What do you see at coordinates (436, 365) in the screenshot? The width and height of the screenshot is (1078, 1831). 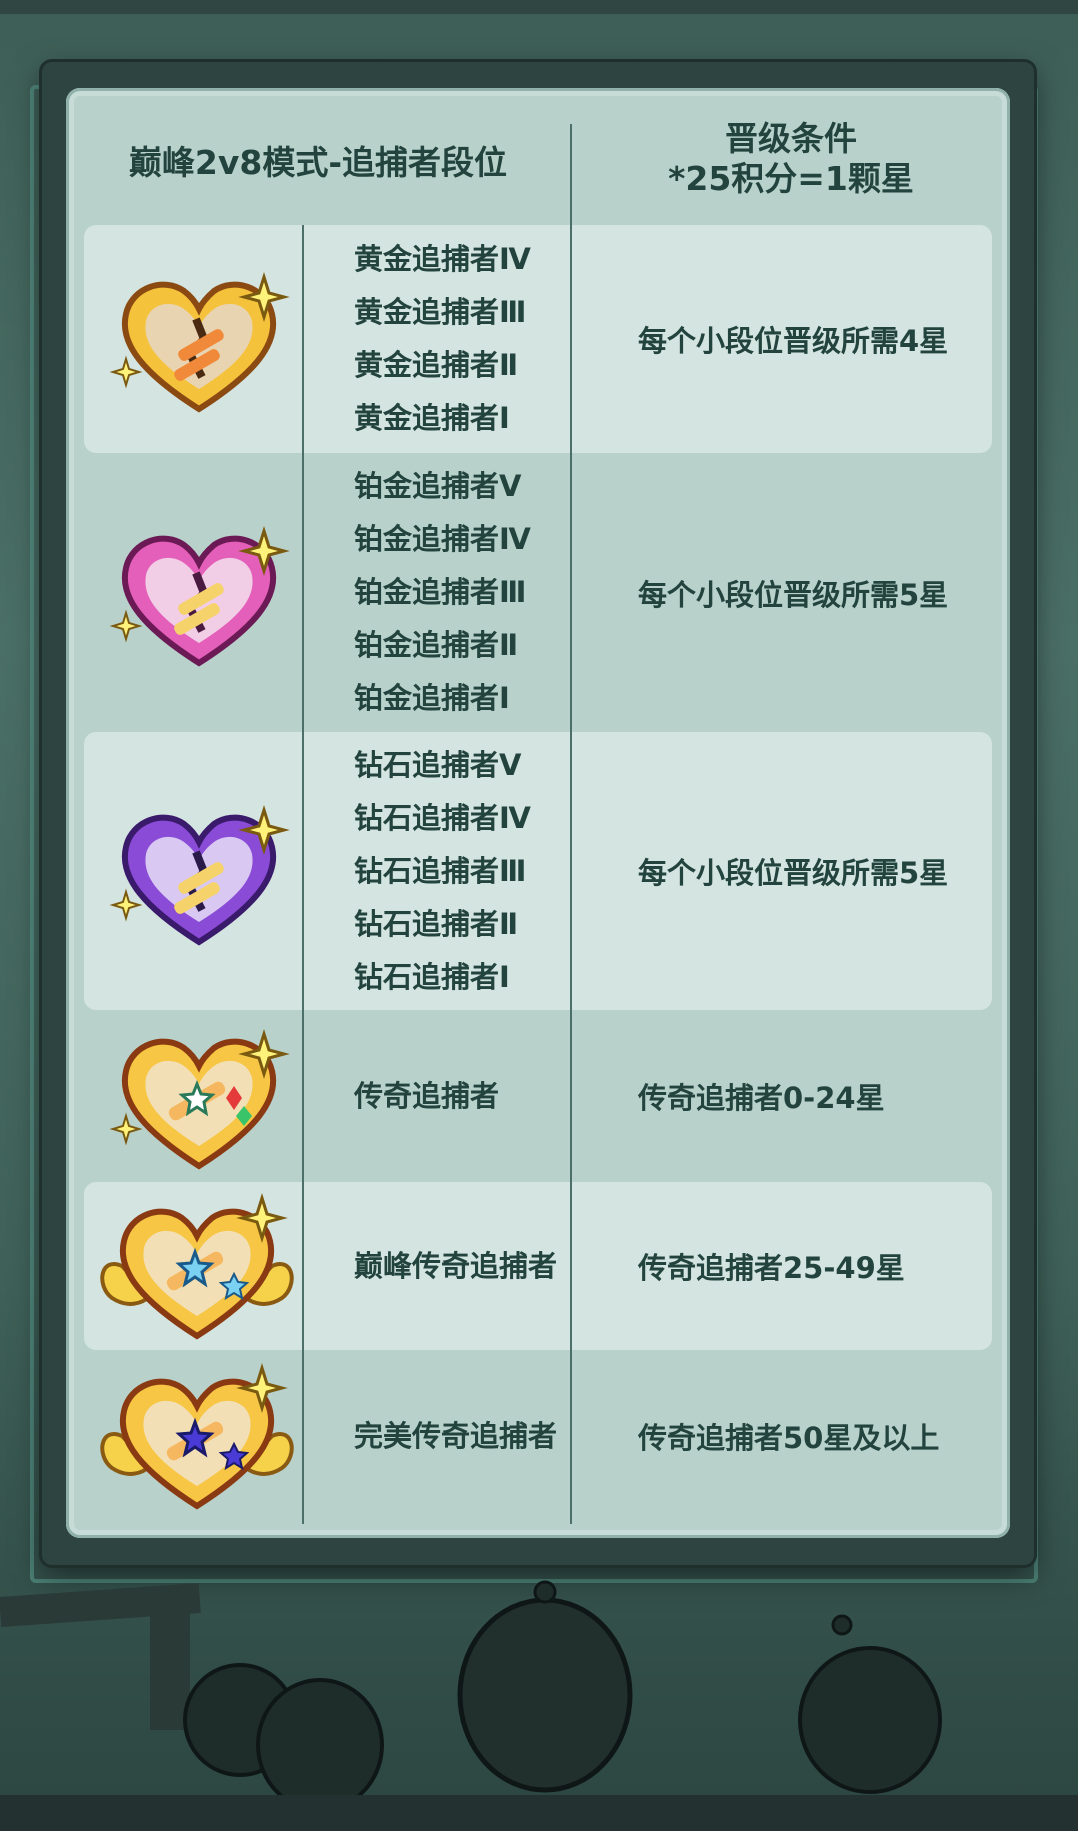 I see `tier-label: 黄金追捕者Ⅱ` at bounding box center [436, 365].